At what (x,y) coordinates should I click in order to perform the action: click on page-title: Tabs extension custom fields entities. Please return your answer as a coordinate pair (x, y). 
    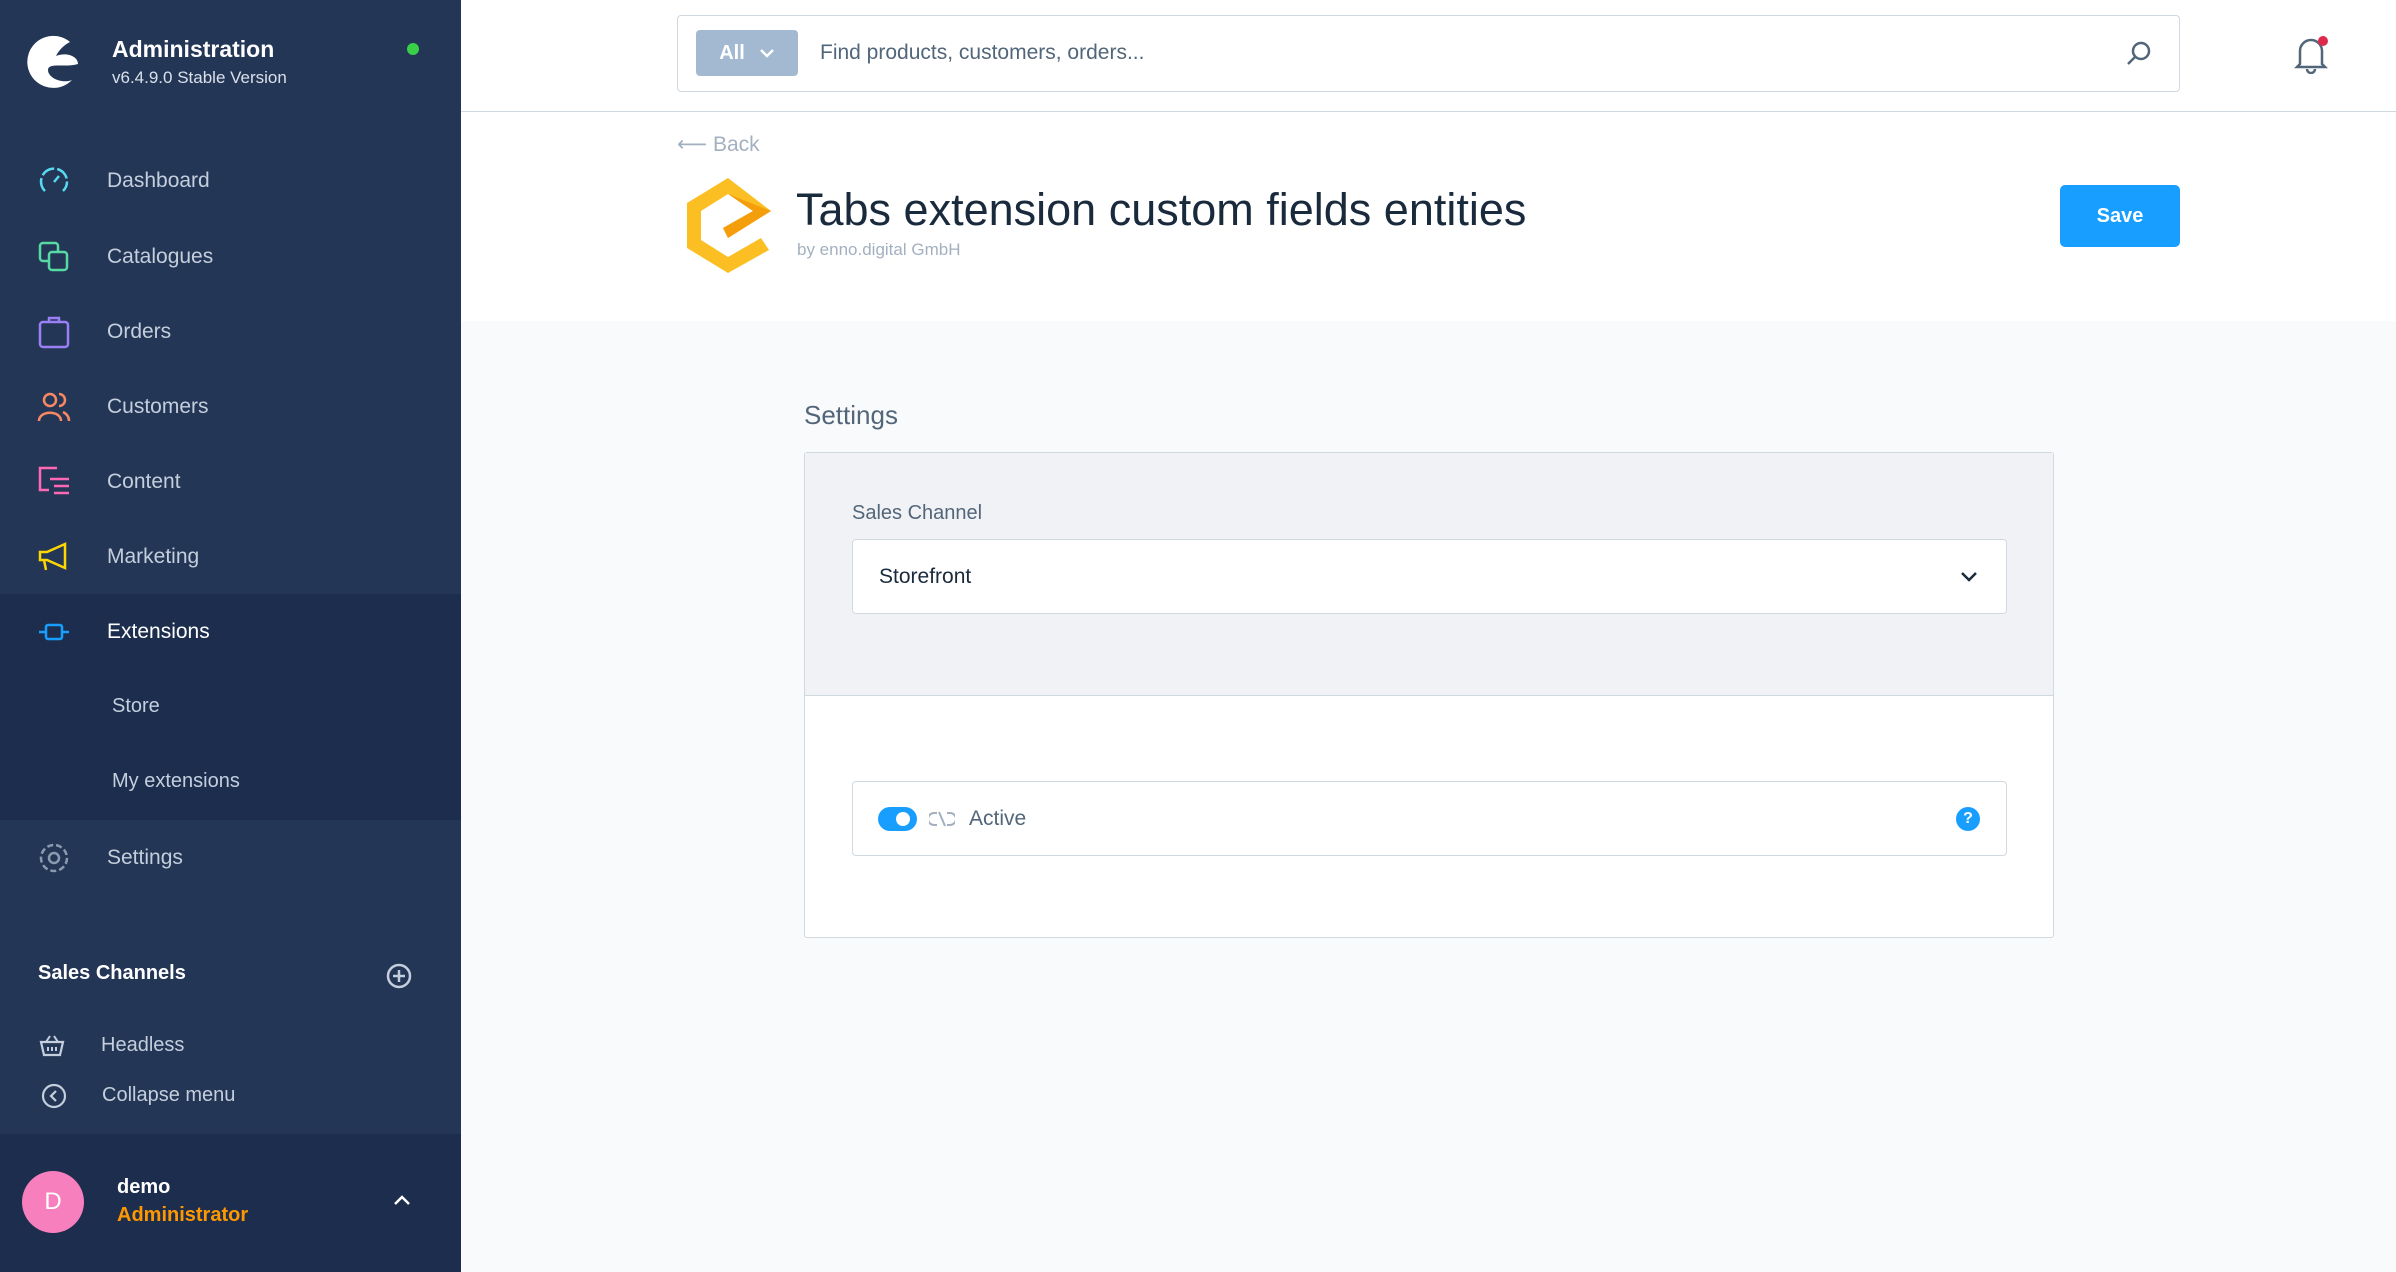
    Looking at the image, I should click on (1161, 209).